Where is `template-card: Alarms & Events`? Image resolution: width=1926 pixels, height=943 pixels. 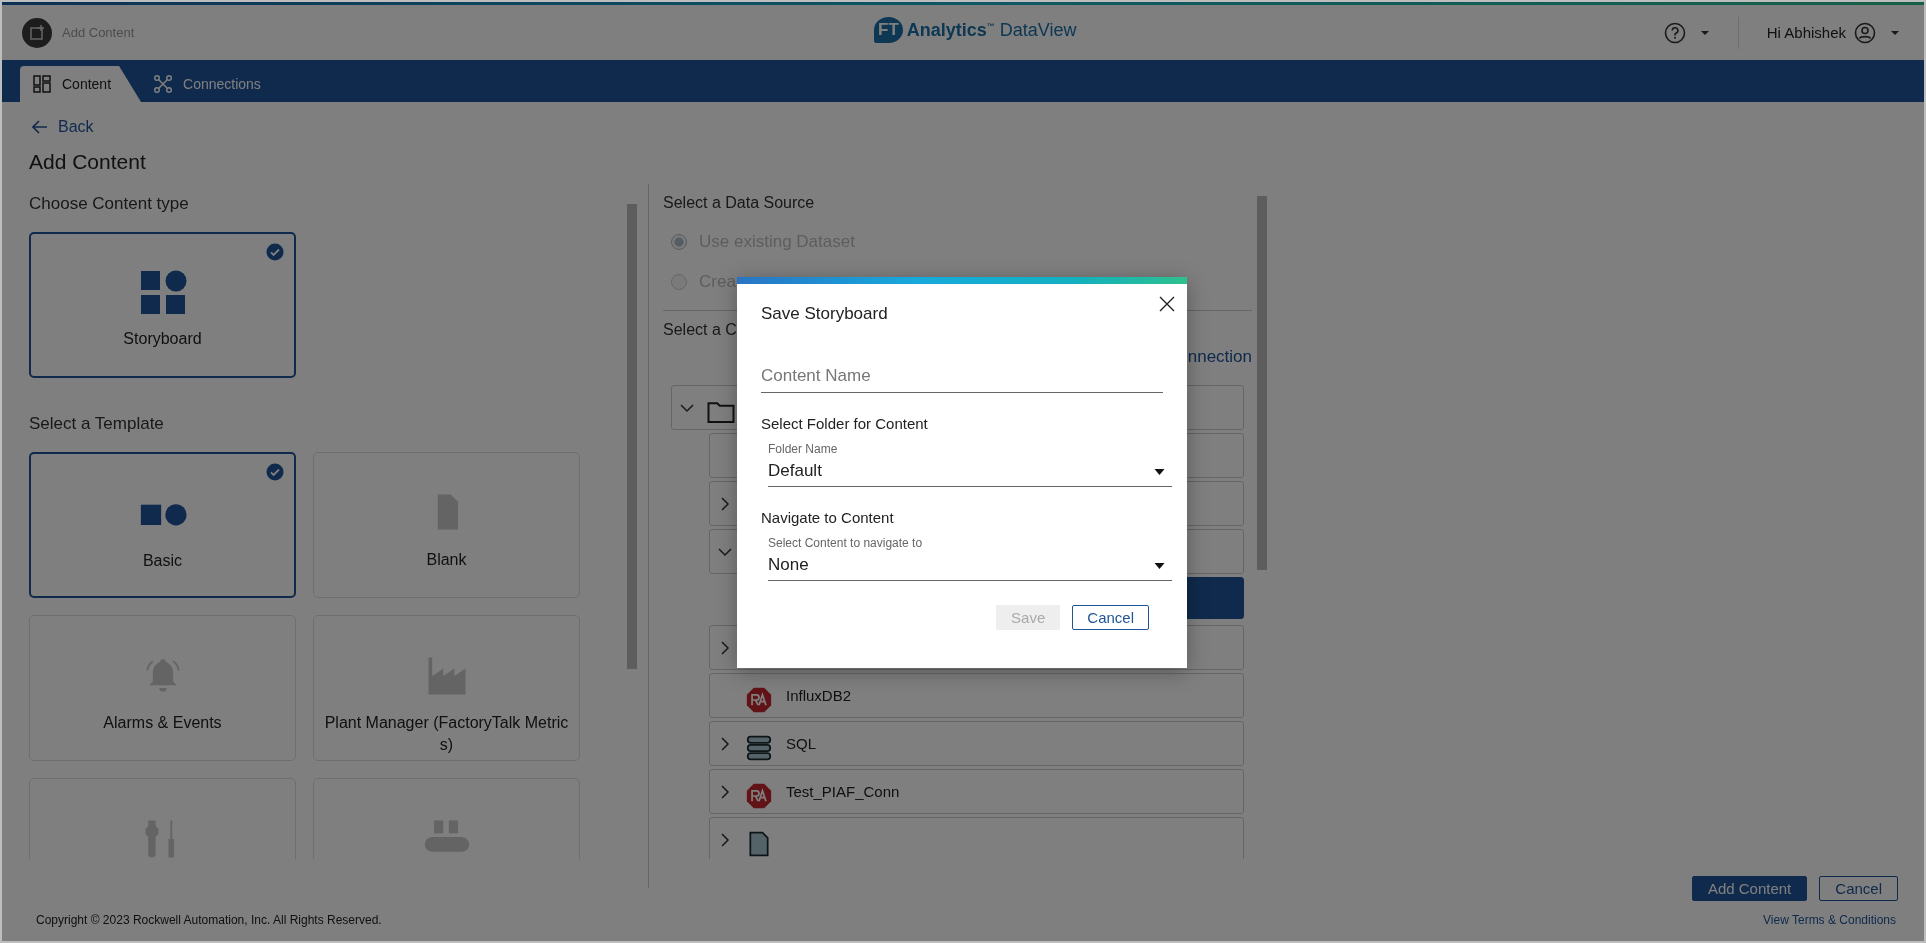 template-card: Alarms & Events is located at coordinates (162, 688).